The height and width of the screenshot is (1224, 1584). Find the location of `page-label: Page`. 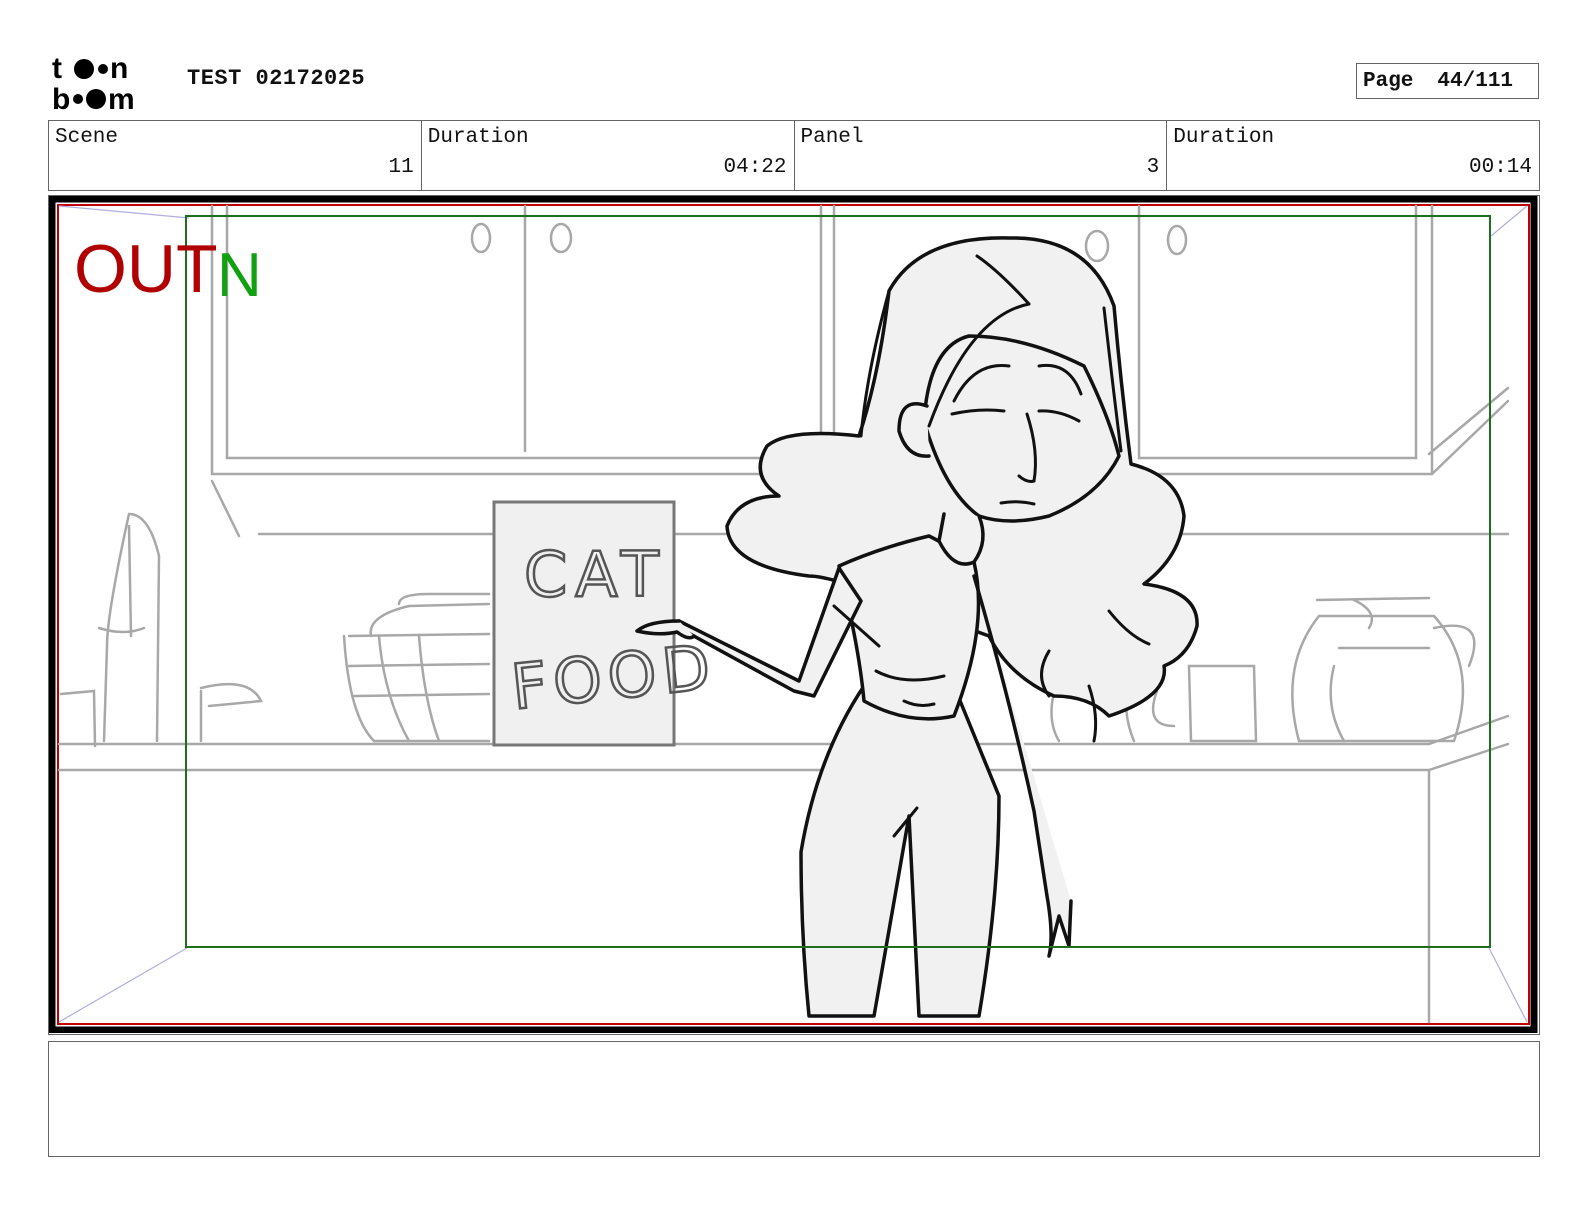

page-label: Page is located at coordinates (1388, 81).